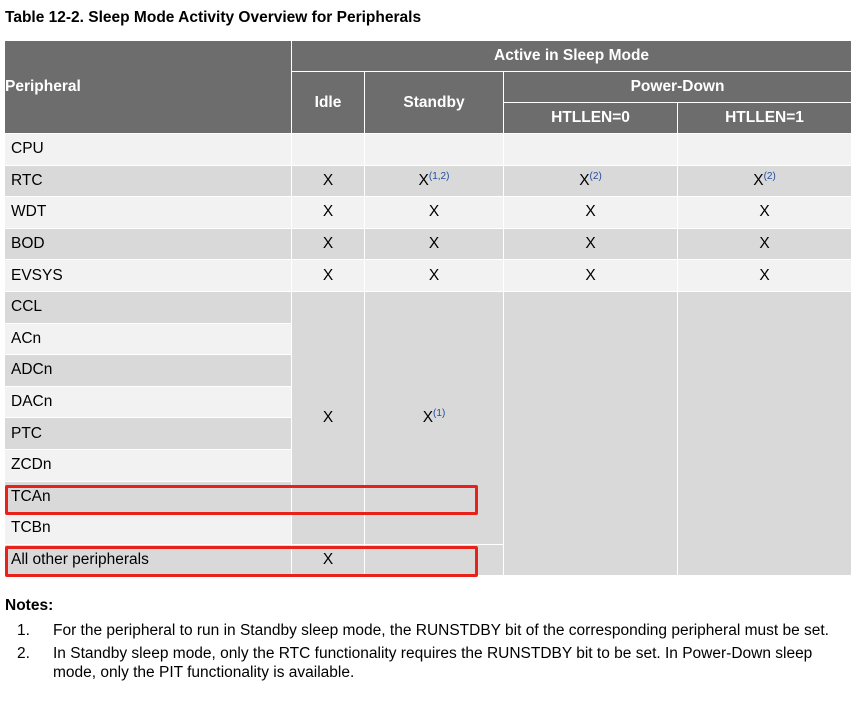 This screenshot has height=710, width=857. Describe the element at coordinates (571, 56) in the screenshot. I see `header-active-in-sleep-mode: Active in Sleep Mode` at that location.